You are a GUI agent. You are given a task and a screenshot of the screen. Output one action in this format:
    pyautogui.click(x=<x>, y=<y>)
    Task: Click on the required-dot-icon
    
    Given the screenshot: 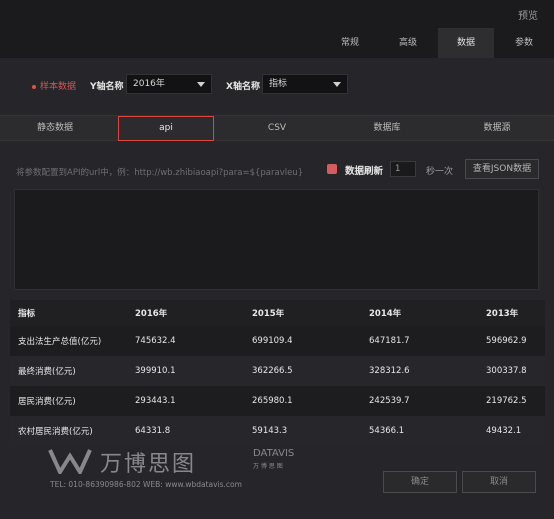 What is the action you would take?
    pyautogui.click(x=34, y=86)
    